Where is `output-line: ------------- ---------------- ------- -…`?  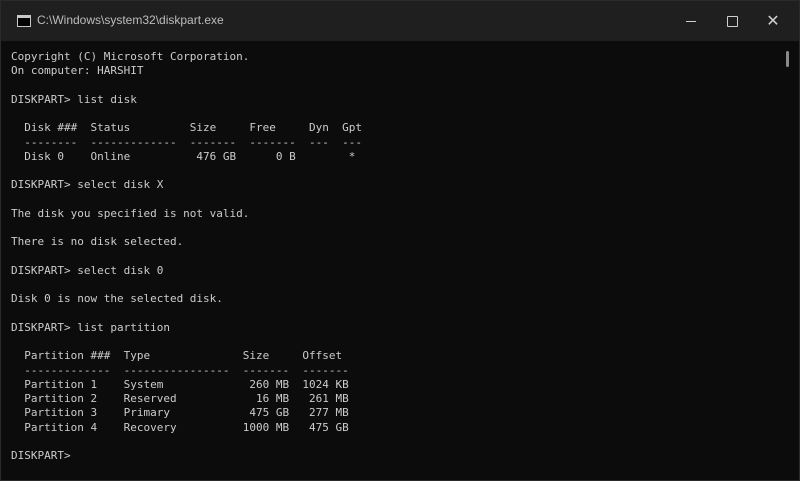
output-line: ------------- ---------------- ------- -… is located at coordinates (180, 370).